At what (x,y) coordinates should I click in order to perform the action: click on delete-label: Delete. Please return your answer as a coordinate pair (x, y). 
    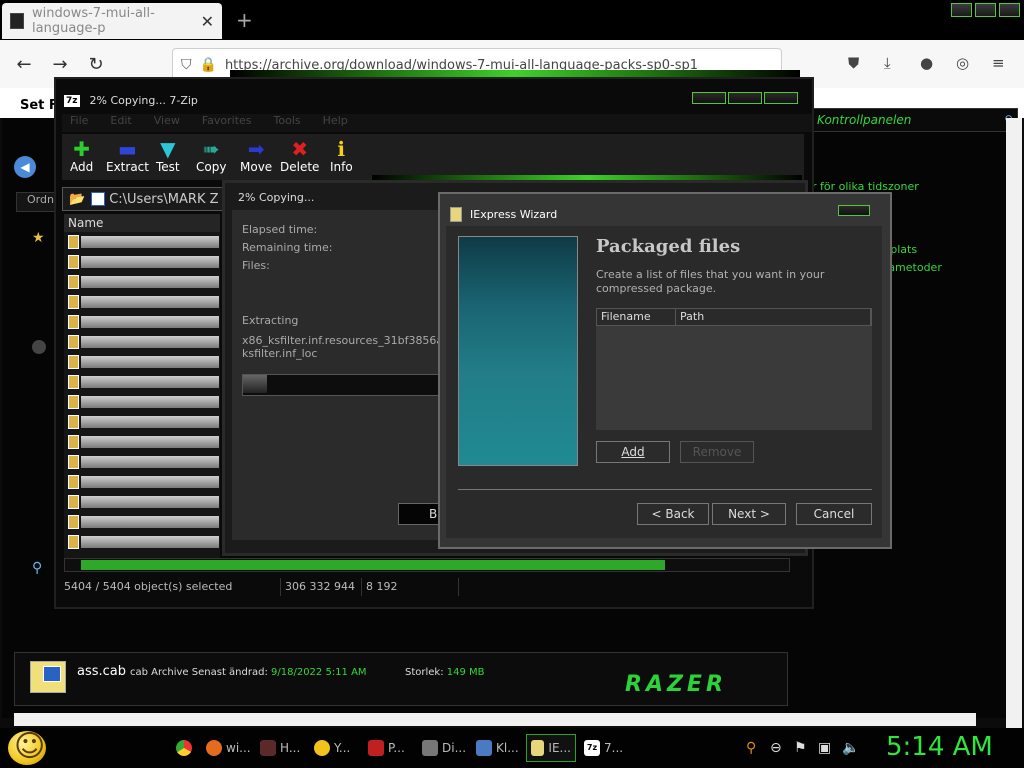
    Looking at the image, I should click on (300, 167).